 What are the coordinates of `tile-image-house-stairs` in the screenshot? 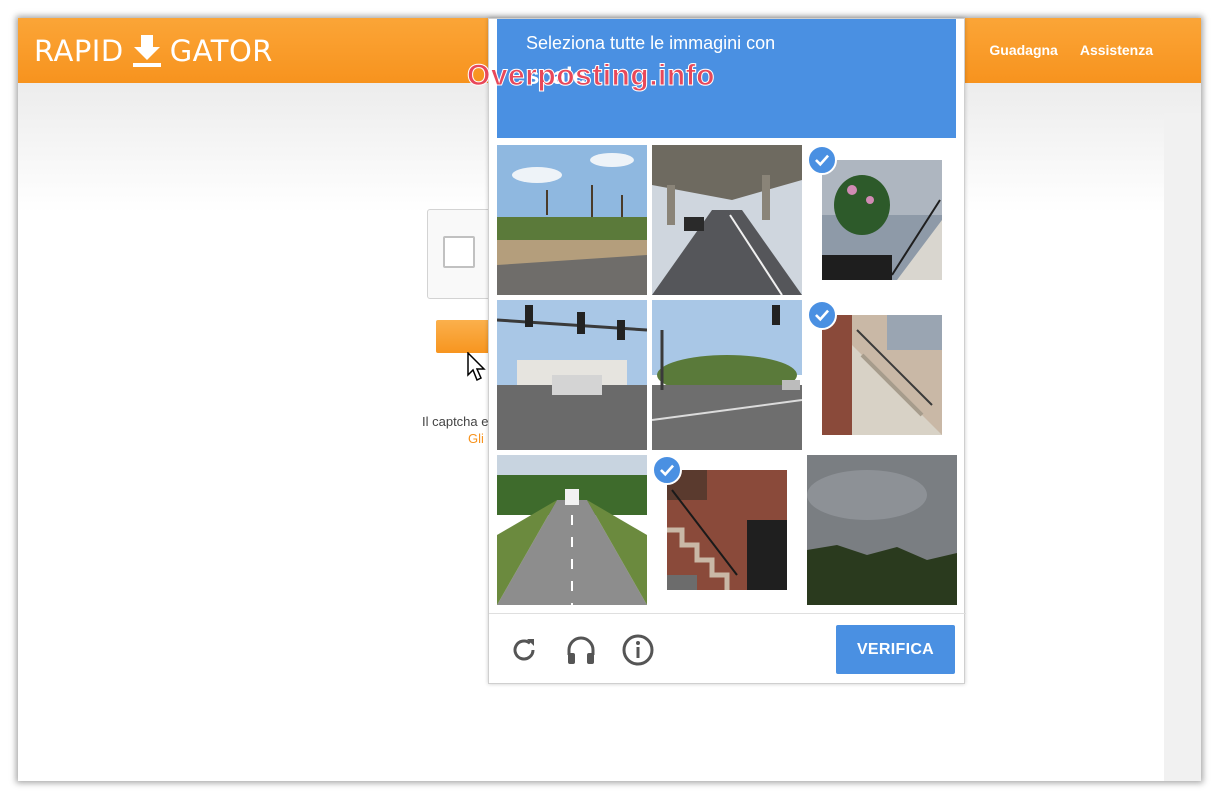 It's located at (882, 220).